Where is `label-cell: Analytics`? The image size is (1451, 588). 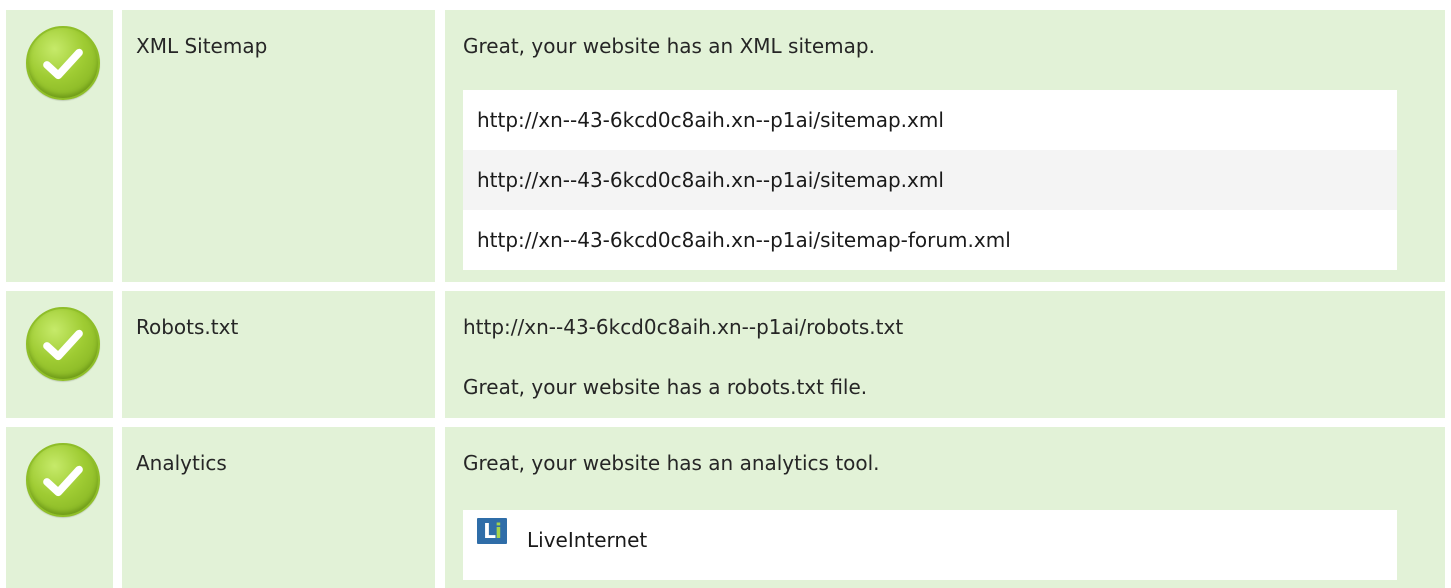
label-cell: Analytics is located at coordinates (278, 507).